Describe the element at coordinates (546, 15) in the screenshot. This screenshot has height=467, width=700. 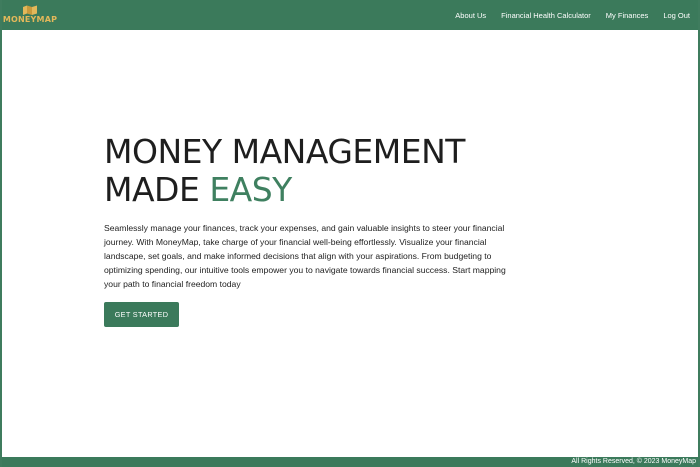
I see `nav-link-financial-health-calculator: Financial Health Calculator` at that location.